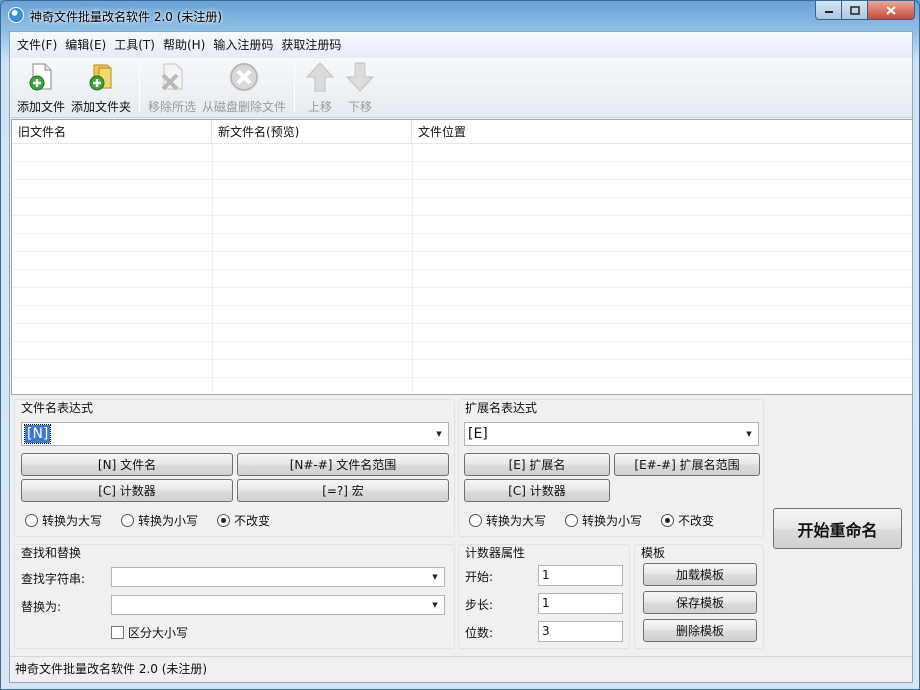 This screenshot has height=690, width=920. Describe the element at coordinates (244, 107) in the screenshot. I see `delete-from-disk-label: 从磁盘删除文件` at that location.